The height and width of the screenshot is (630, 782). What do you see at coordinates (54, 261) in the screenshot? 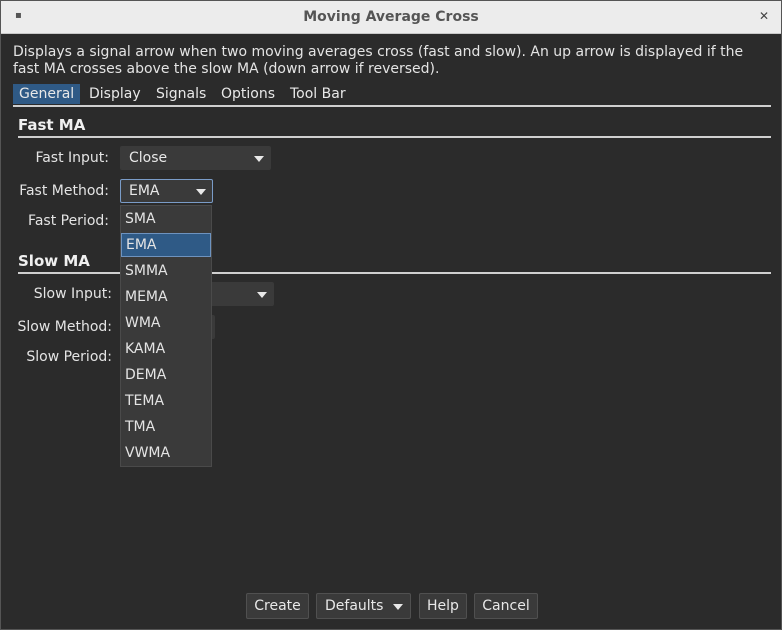
I see `slow-ma-heading: Slow MA` at bounding box center [54, 261].